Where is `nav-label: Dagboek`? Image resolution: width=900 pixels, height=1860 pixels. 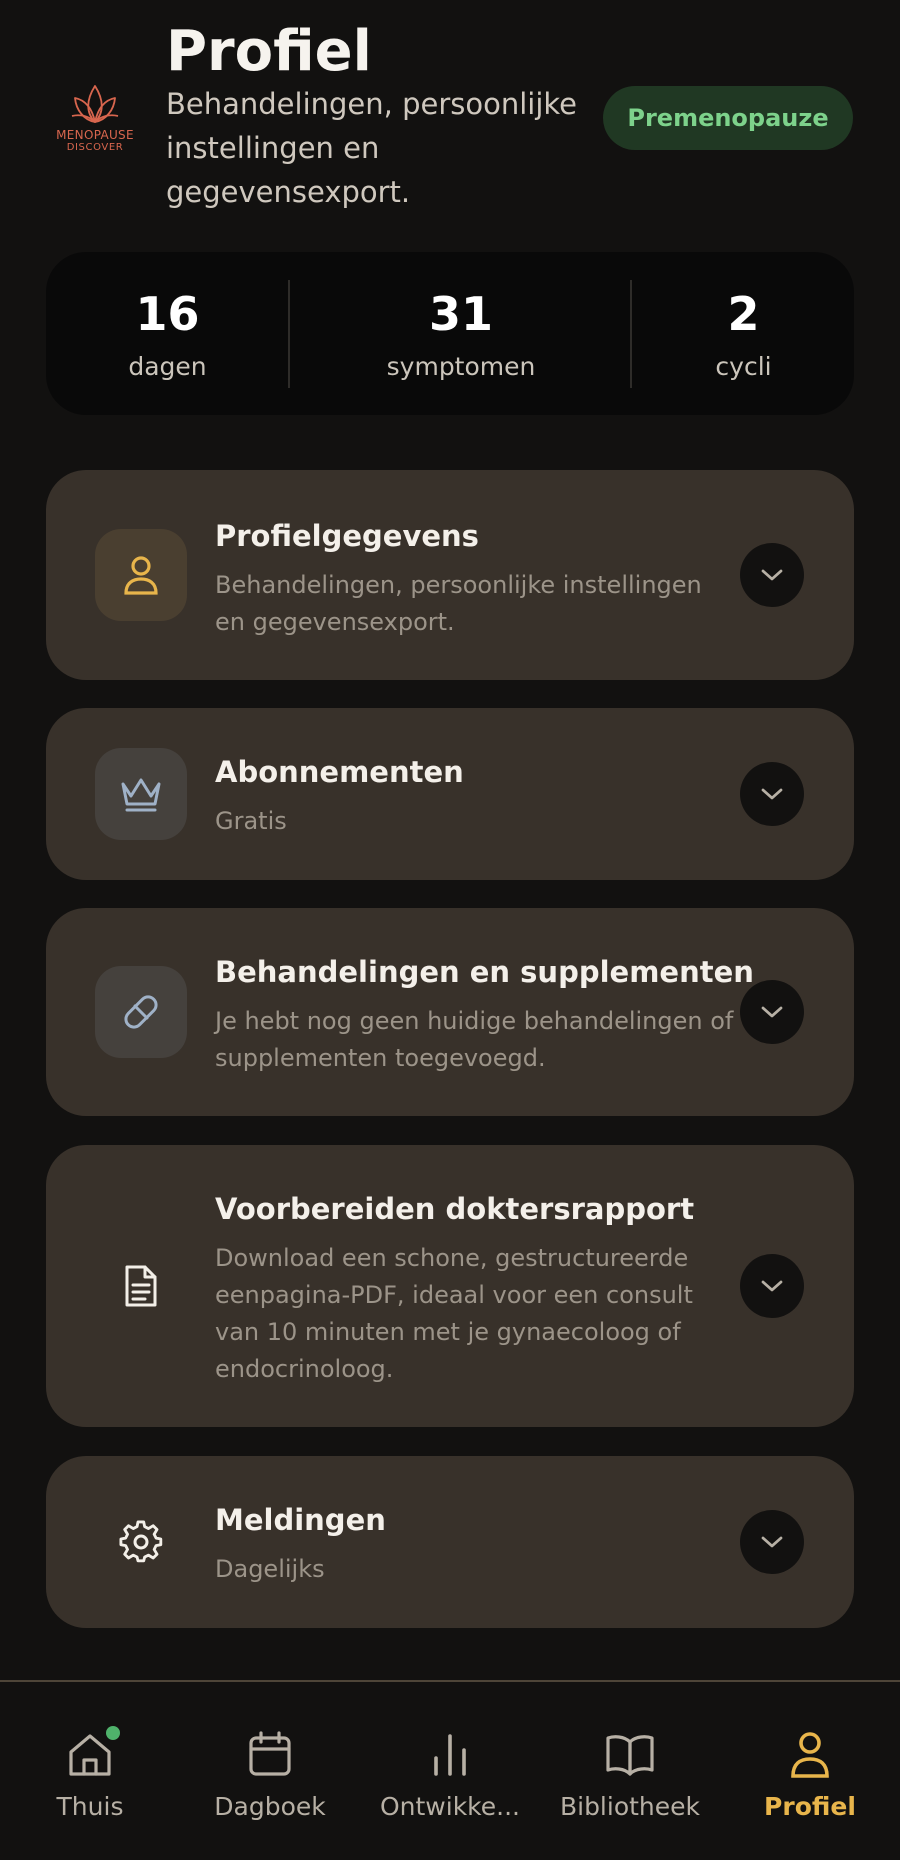 nav-label: Dagboek is located at coordinates (270, 1806).